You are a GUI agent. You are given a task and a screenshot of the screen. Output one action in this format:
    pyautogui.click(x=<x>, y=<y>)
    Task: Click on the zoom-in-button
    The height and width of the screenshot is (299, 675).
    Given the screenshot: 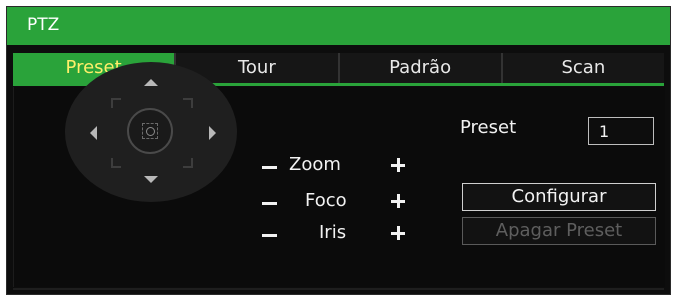 What is the action you would take?
    pyautogui.click(x=398, y=165)
    